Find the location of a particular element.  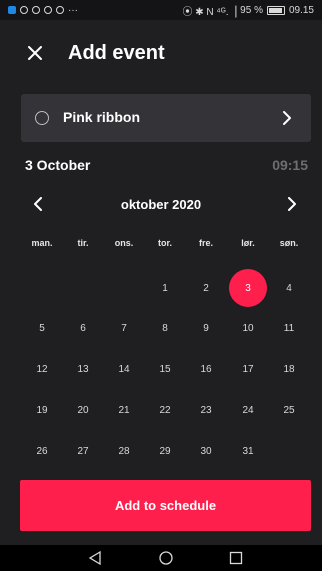

signal-icons: ⦿ ✱ N ⁴ᴳ.▕ is located at coordinates (209, 12).